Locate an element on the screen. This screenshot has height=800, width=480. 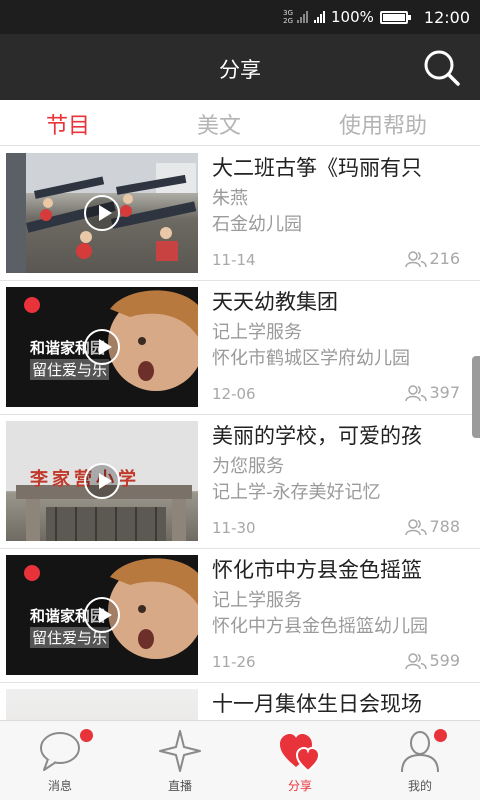
bottom-nav: 消息 直播 分享 我的 is located at coordinates (240, 760).